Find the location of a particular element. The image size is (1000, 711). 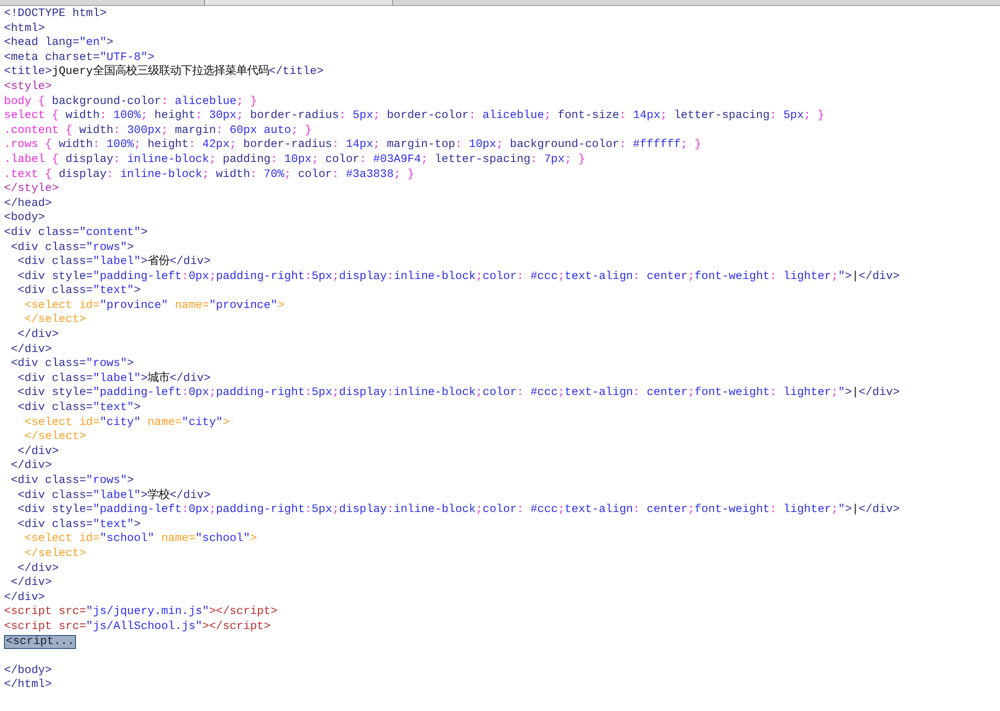

code-line: <!DOCTYPE html> is located at coordinates (55, 14).